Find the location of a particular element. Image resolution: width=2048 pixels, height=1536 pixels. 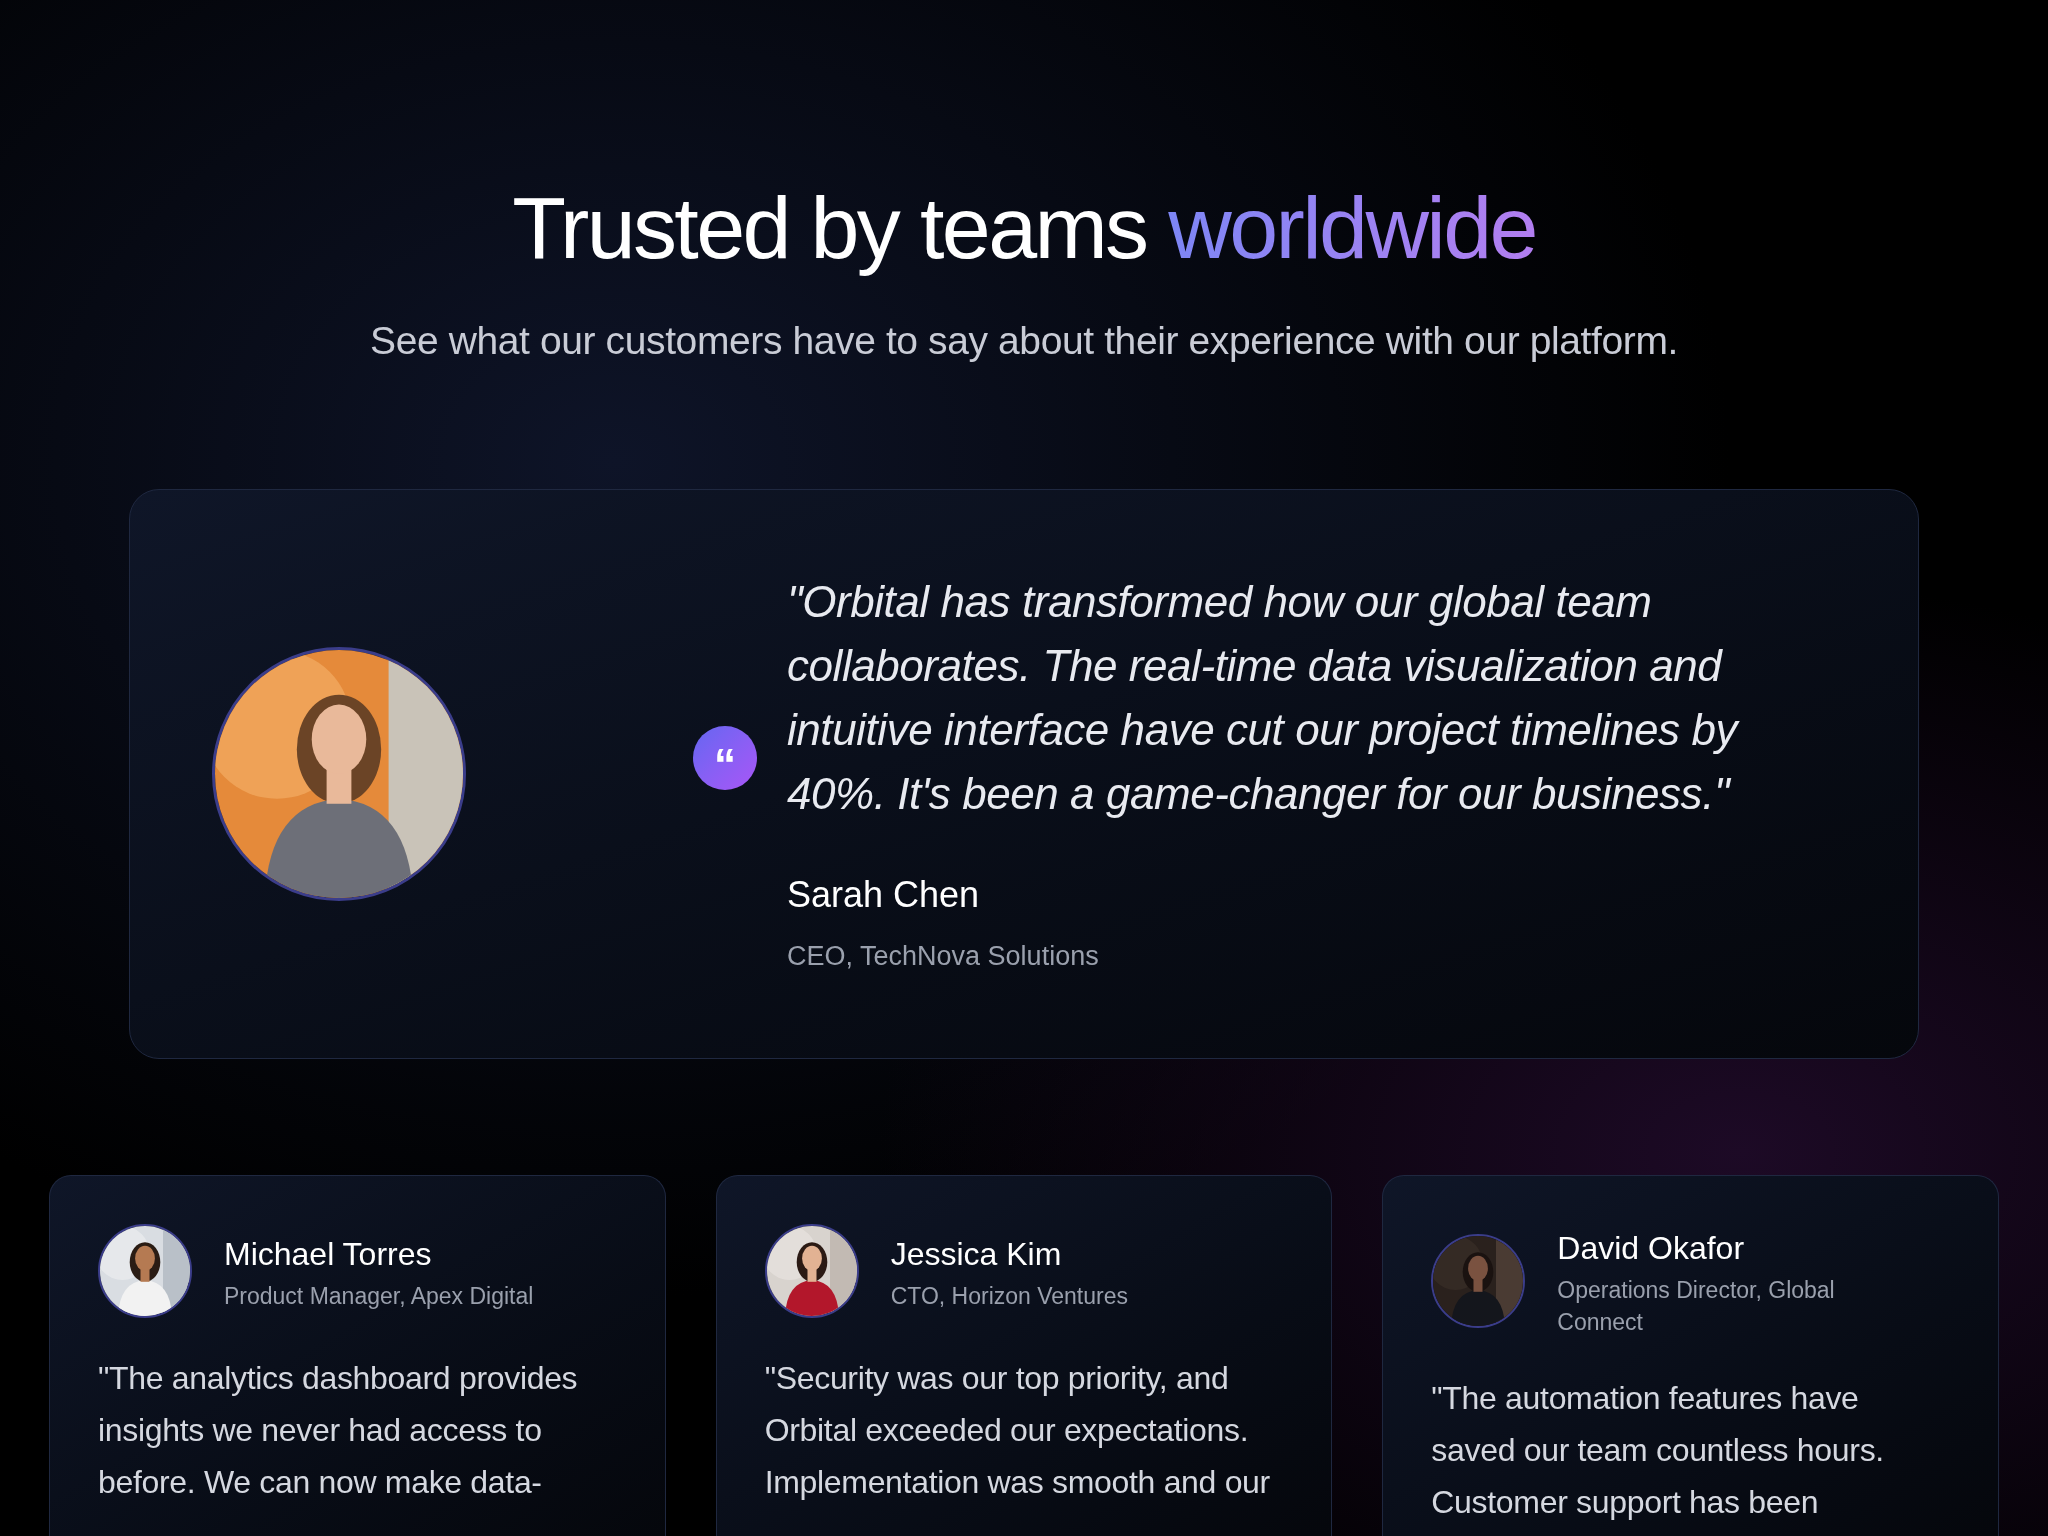

testimonial-quote: "Orbital has transformed how our global team collaborates. The real-time data visualization and intuitive interface have cut our project timelines by 40%. It's been a game-changer for our business." is located at coordinates (1264, 698).